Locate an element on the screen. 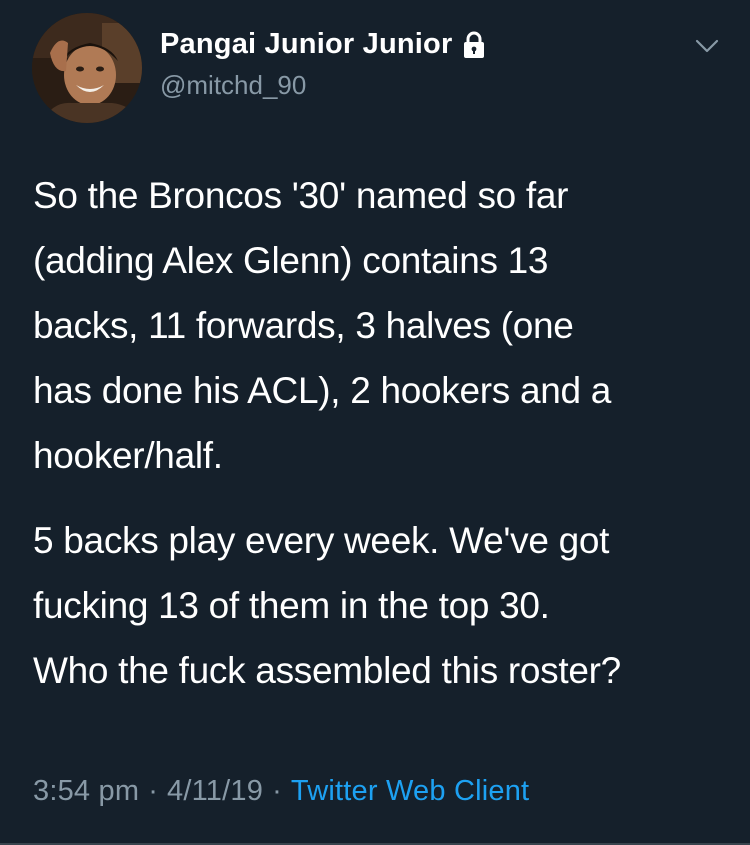 Image resolution: width=750 pixels, height=845 pixels. lock-icon is located at coordinates (474, 45).